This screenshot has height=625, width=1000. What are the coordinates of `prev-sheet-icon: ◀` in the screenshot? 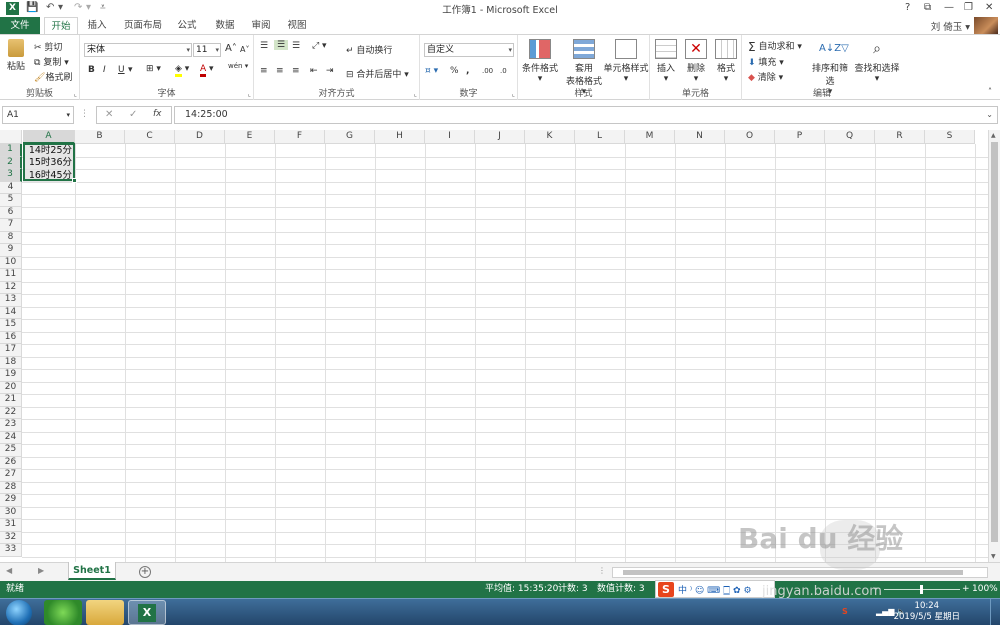 It's located at (9, 570).